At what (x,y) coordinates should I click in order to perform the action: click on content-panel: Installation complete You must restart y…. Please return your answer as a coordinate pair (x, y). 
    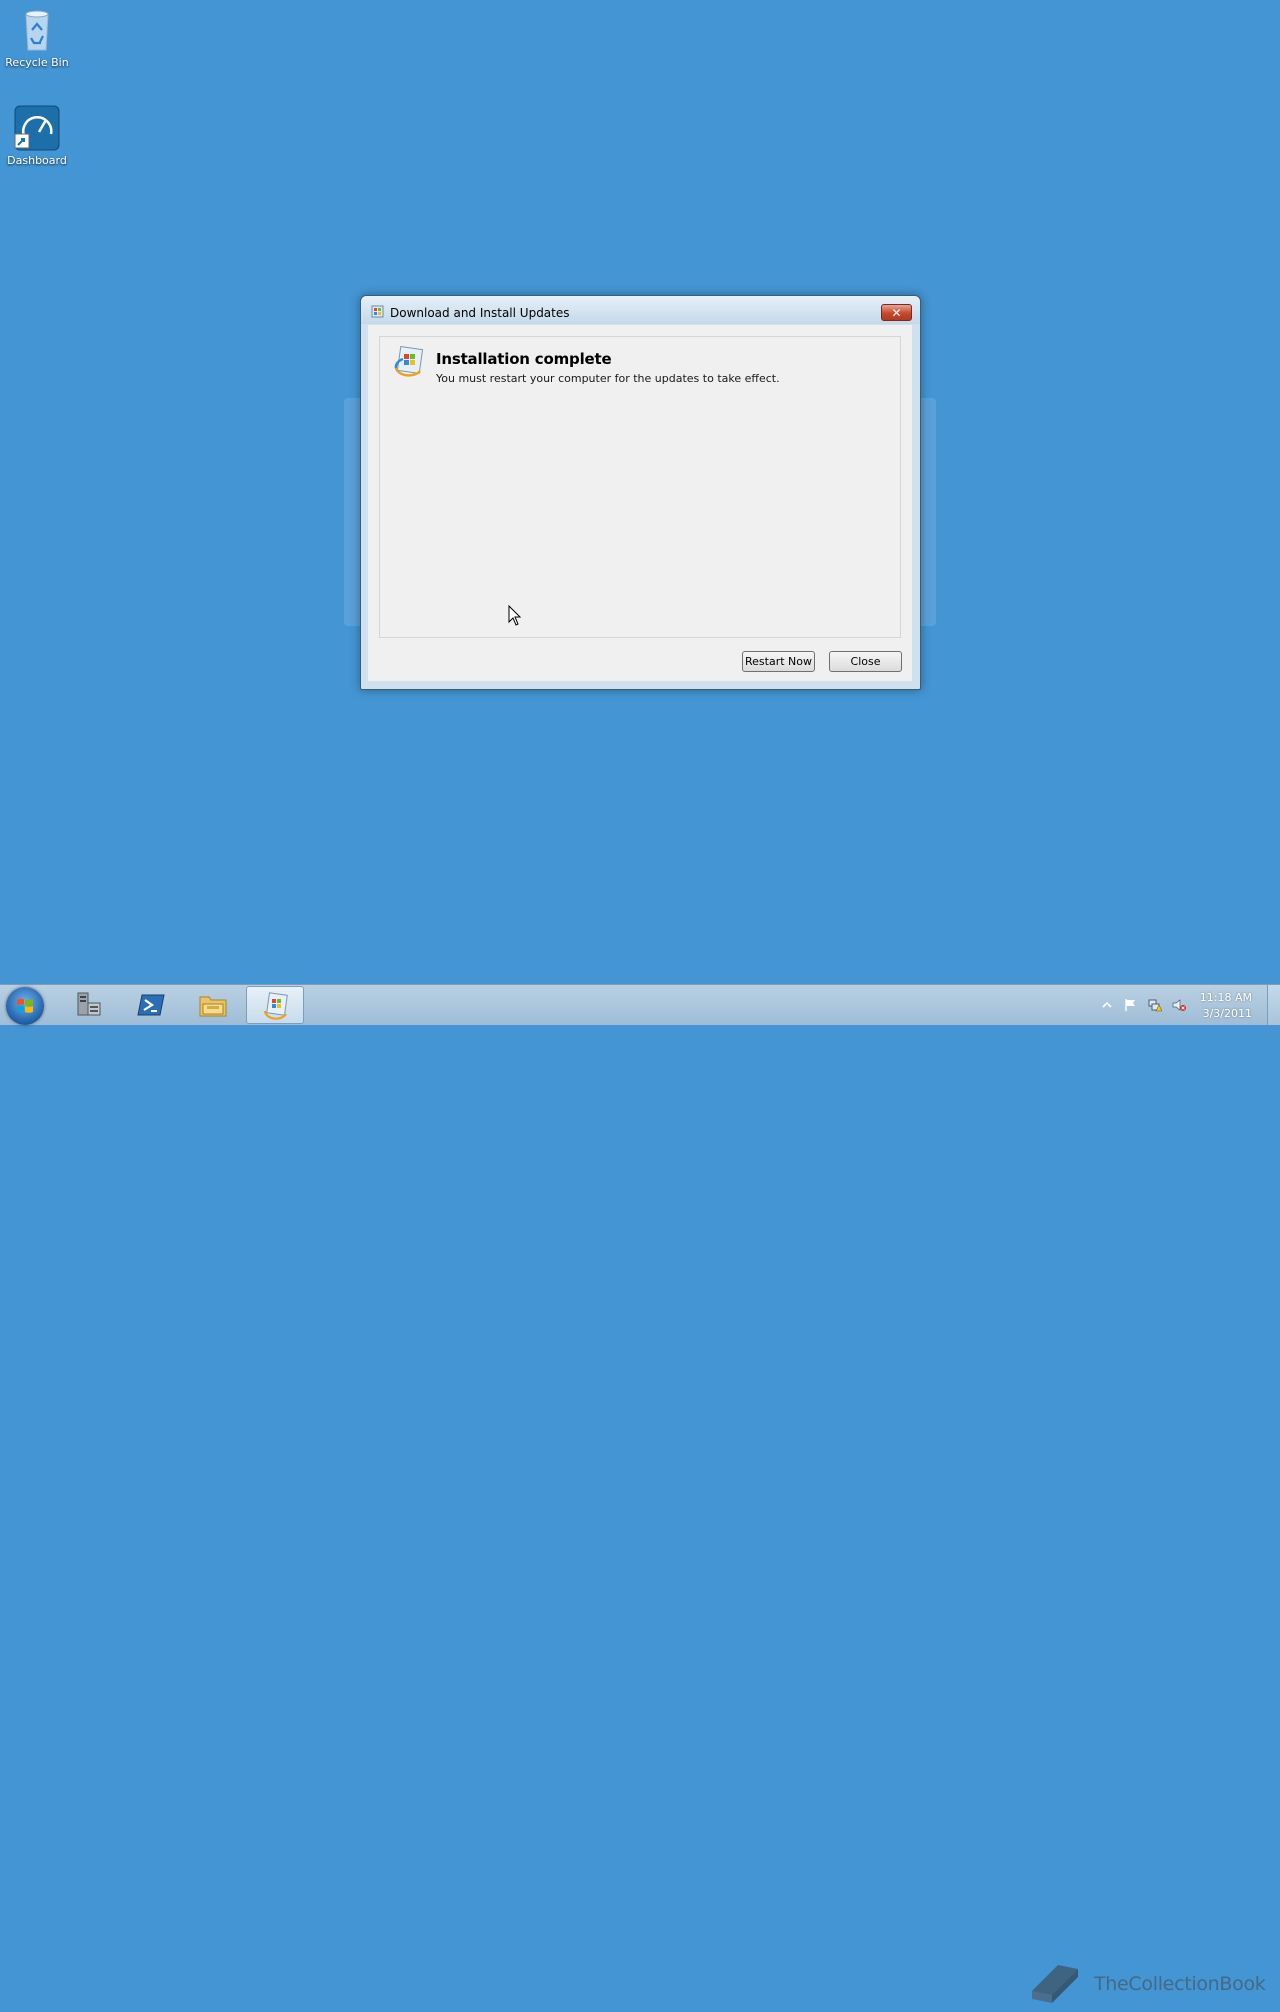
    Looking at the image, I should click on (640, 487).